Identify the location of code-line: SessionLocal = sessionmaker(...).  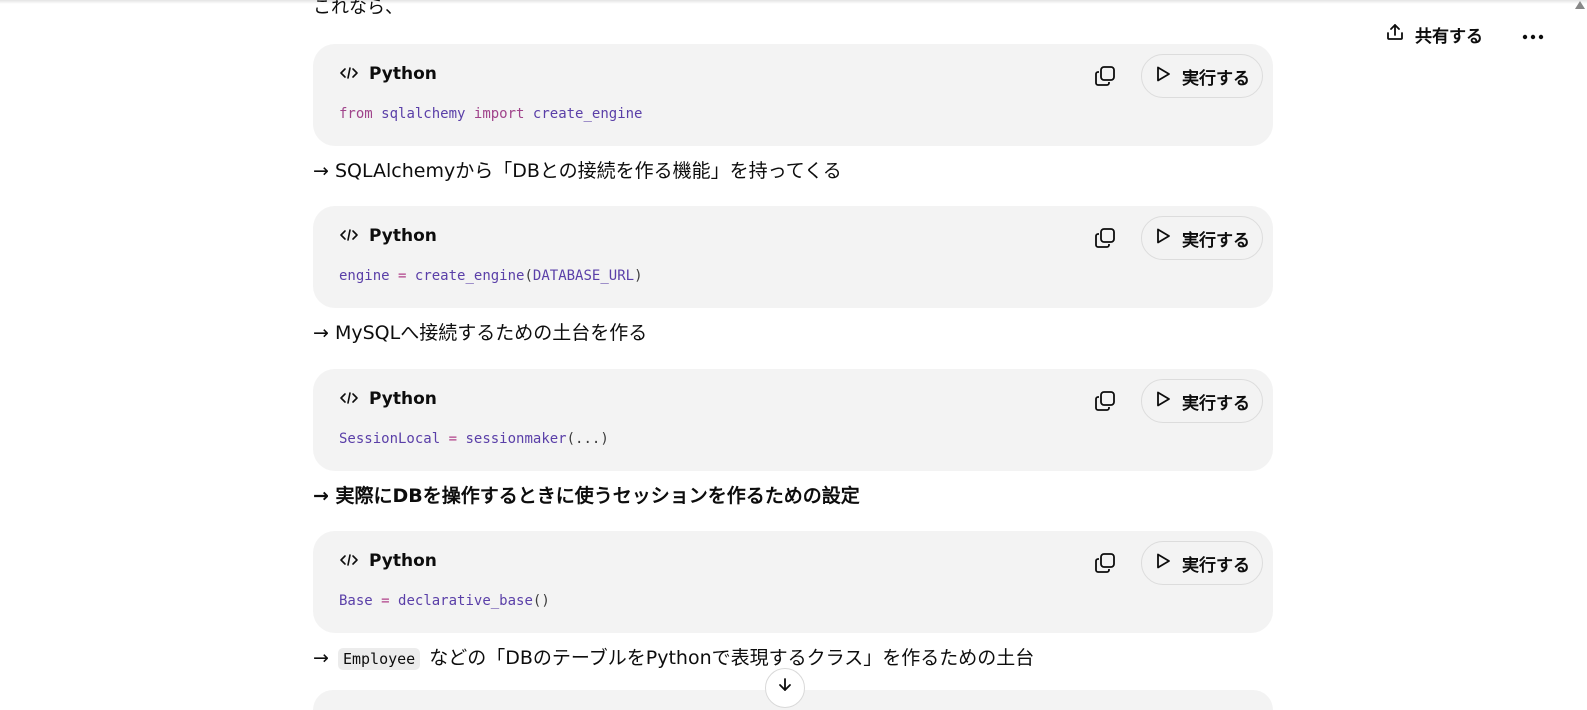
(474, 439).